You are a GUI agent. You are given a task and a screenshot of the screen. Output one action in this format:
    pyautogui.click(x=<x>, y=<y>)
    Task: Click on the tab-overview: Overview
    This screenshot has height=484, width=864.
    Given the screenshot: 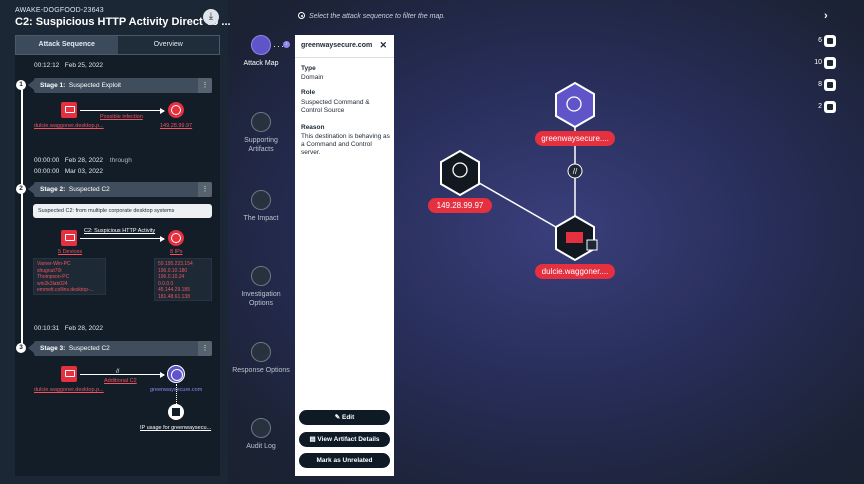 What is the action you would take?
    pyautogui.click(x=168, y=45)
    